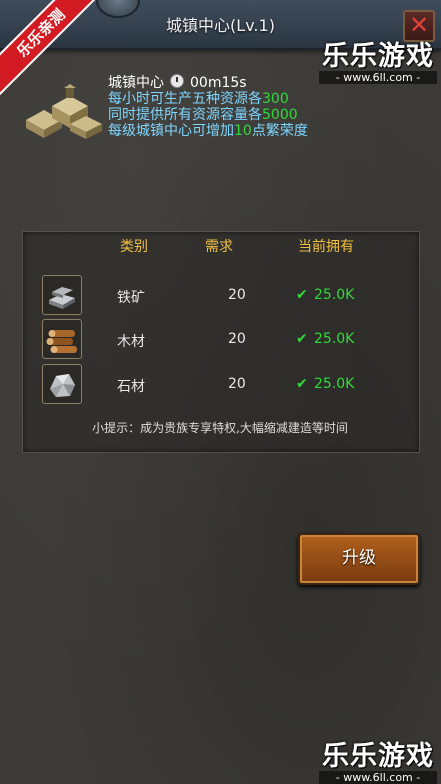 The height and width of the screenshot is (784, 441). Describe the element at coordinates (275, 99) in the screenshot. I see `production-value: 300` at that location.